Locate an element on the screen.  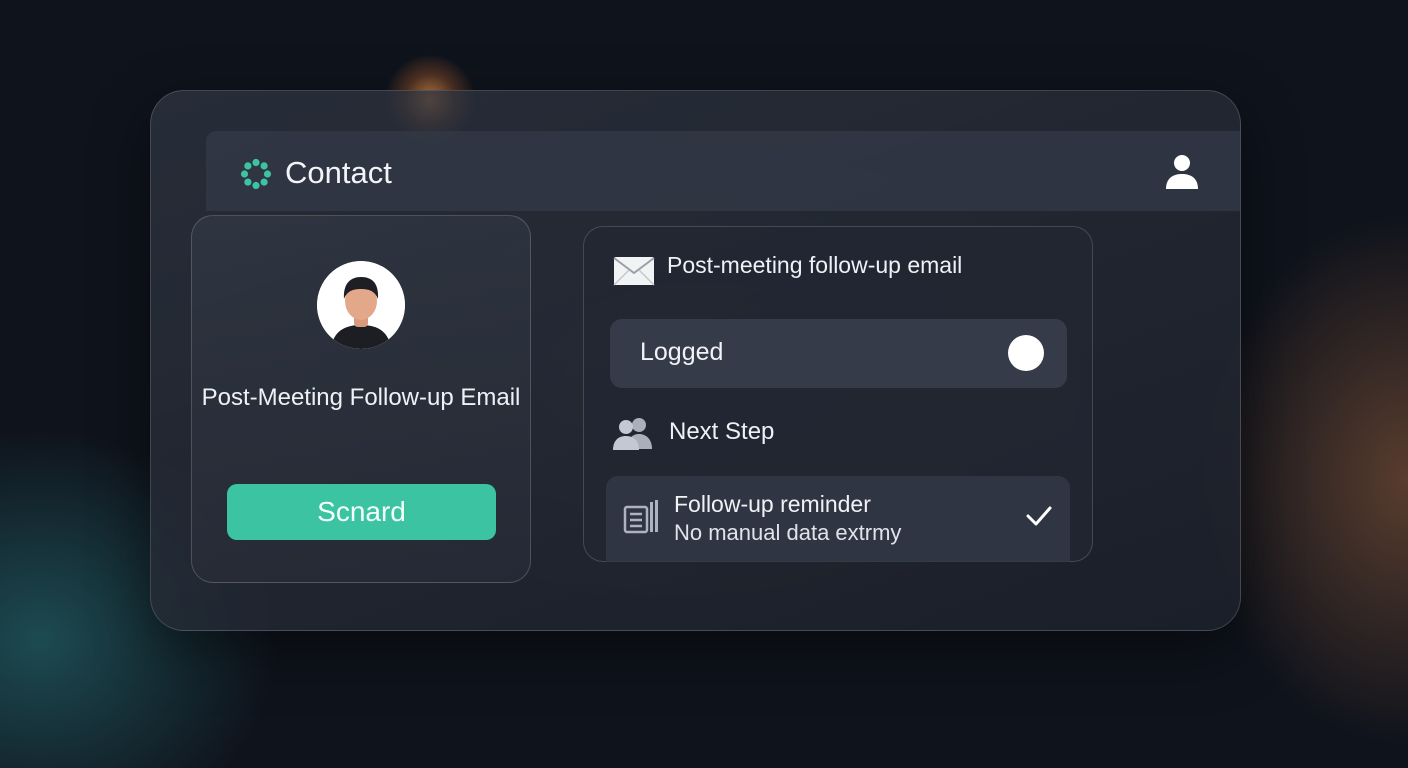
document-icon is located at coordinates (640, 517).